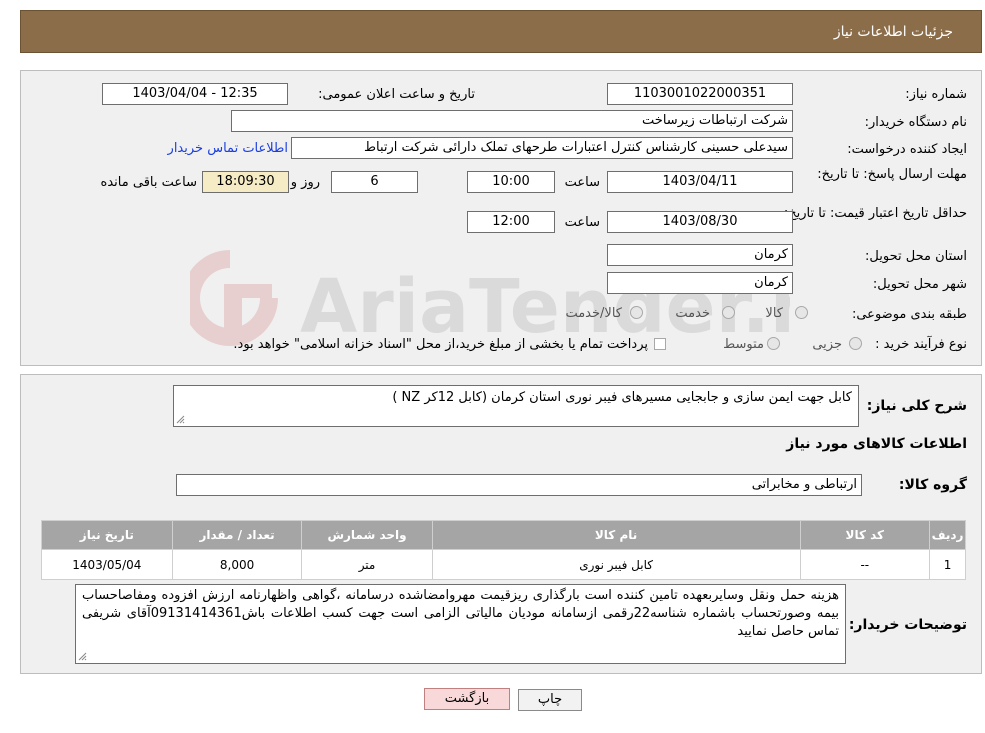 This screenshot has height=733, width=985. Describe the element at coordinates (907, 149) in the screenshot. I see `requester-label: ایجاد کننده درخواست:` at that location.